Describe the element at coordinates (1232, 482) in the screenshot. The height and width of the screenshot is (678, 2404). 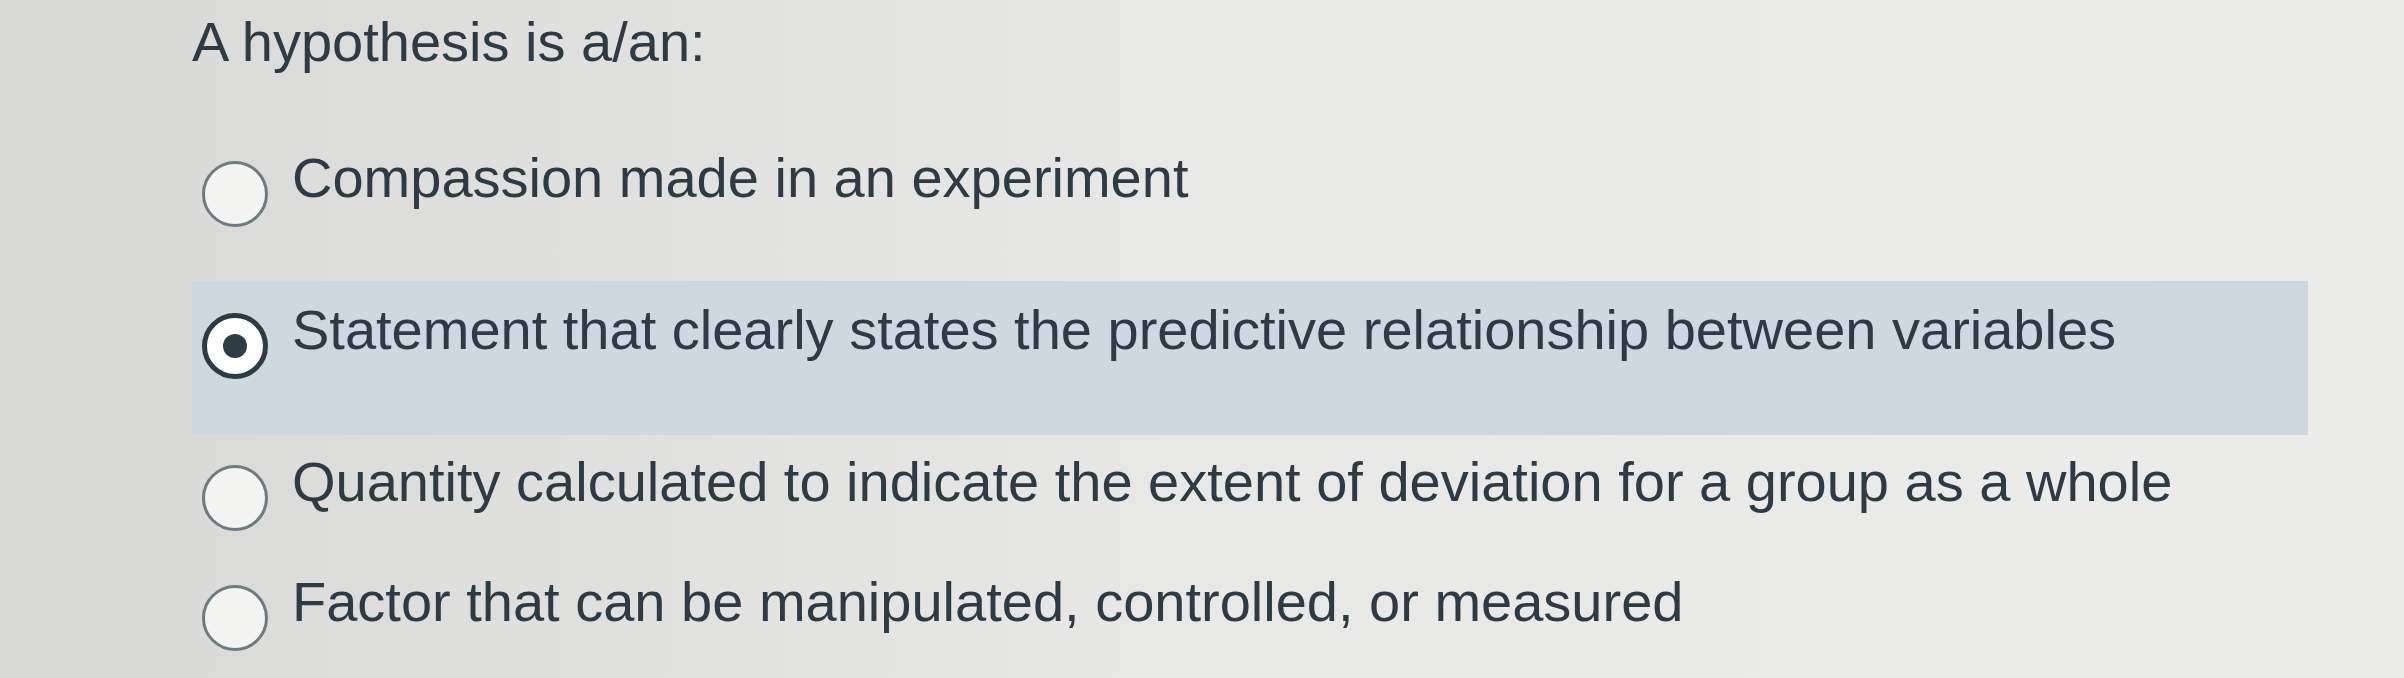
I see `answer-option-label: Quantity calculated to indicate the extent of deviation for a group as a whole` at that location.